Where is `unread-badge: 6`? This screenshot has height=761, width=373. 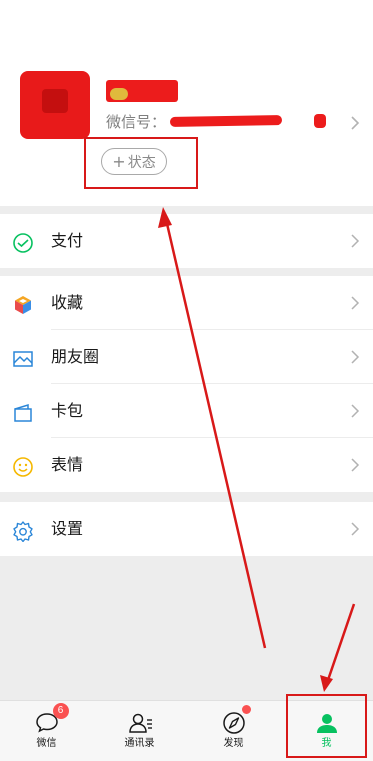
unread-badge: 6 is located at coordinates (60, 711).